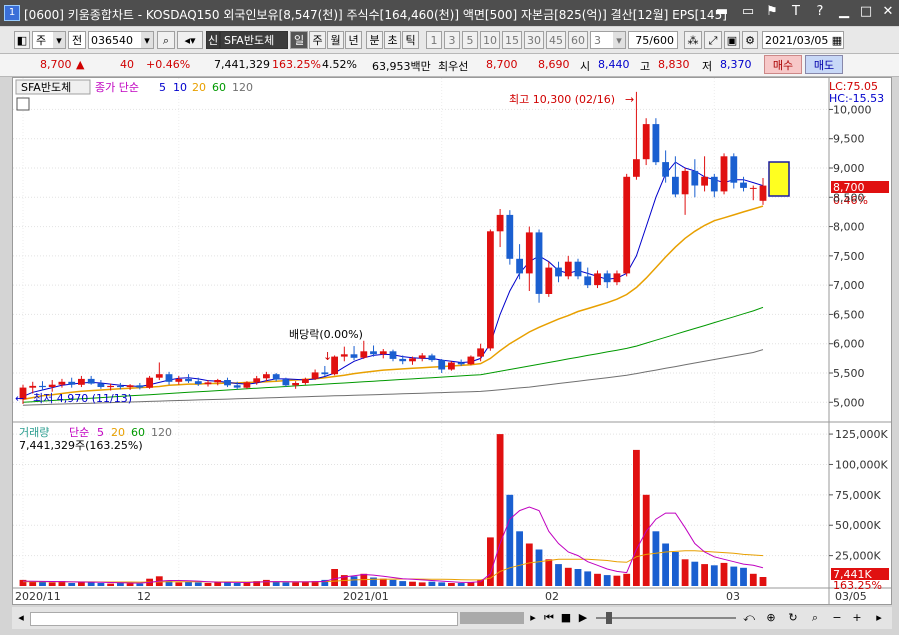  What do you see at coordinates (22, 40) in the screenshot?
I see `layout-toggle-icon: ◧` at bounding box center [22, 40].